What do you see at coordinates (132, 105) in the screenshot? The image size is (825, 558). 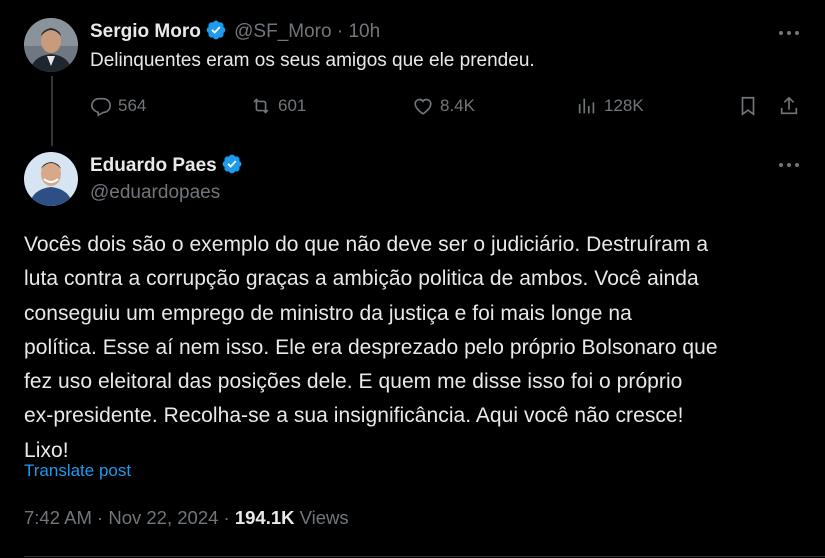 I see `reply-count: 564` at bounding box center [132, 105].